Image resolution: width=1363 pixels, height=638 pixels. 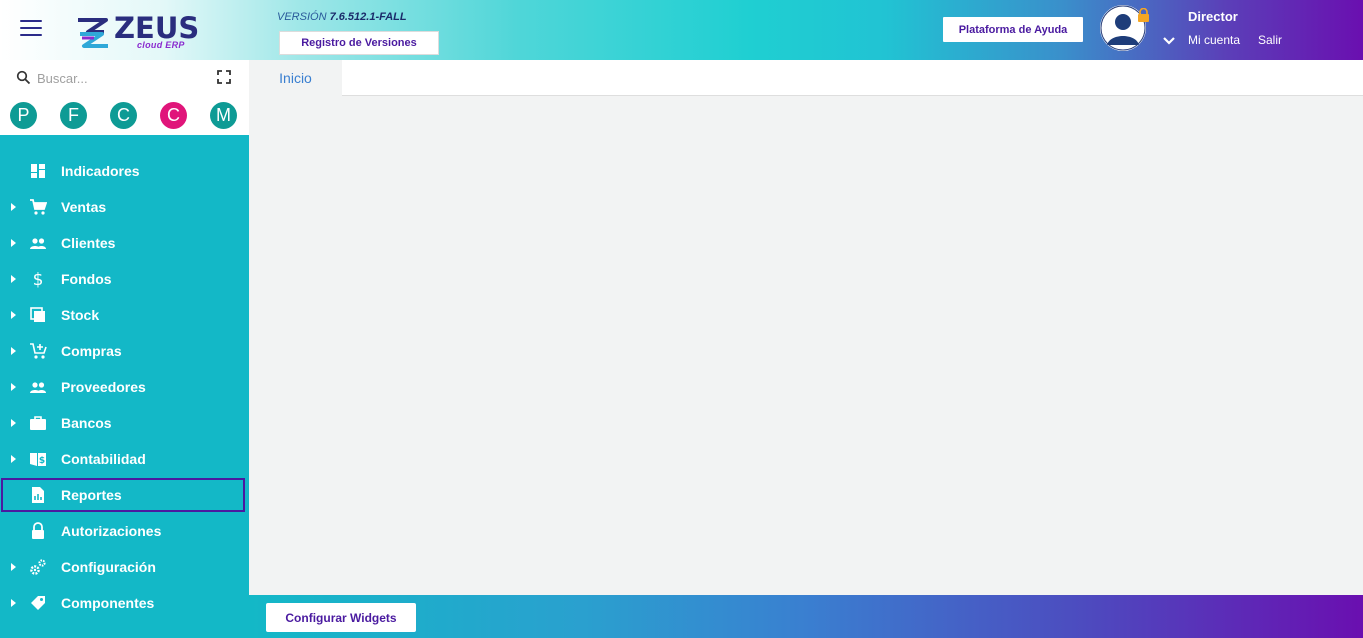 What do you see at coordinates (124, 243) in the screenshot?
I see `sidebar-item-clientes: Clientes` at bounding box center [124, 243].